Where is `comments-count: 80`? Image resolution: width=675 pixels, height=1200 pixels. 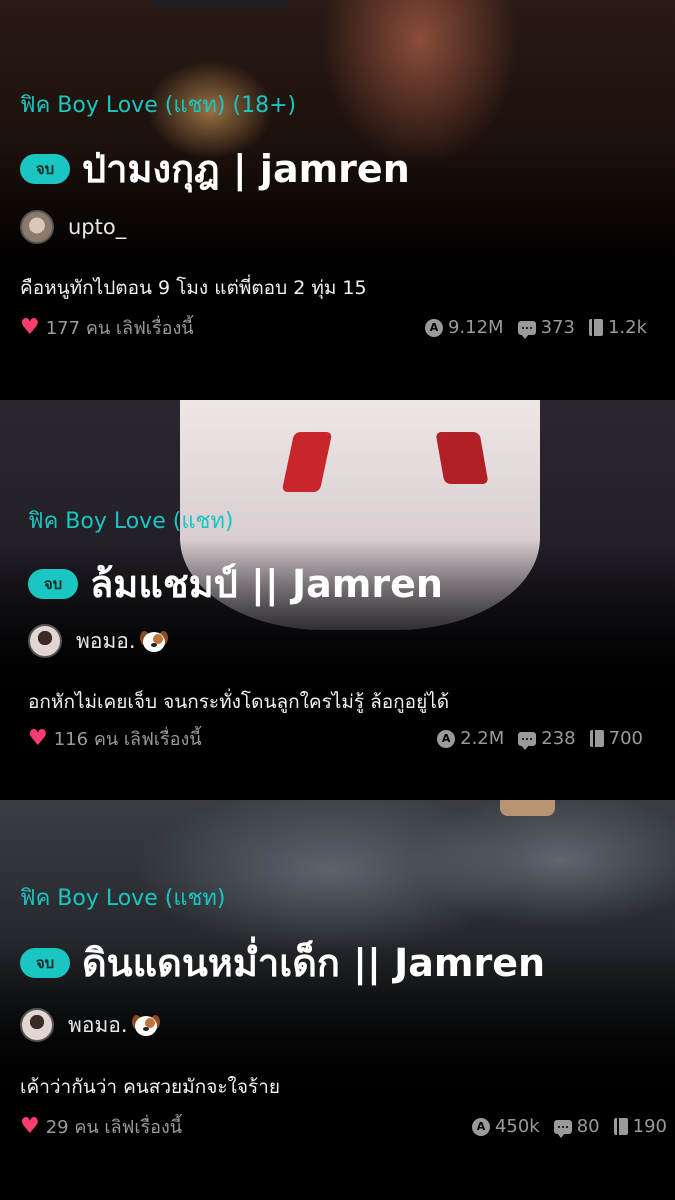 comments-count: 80 is located at coordinates (588, 1126).